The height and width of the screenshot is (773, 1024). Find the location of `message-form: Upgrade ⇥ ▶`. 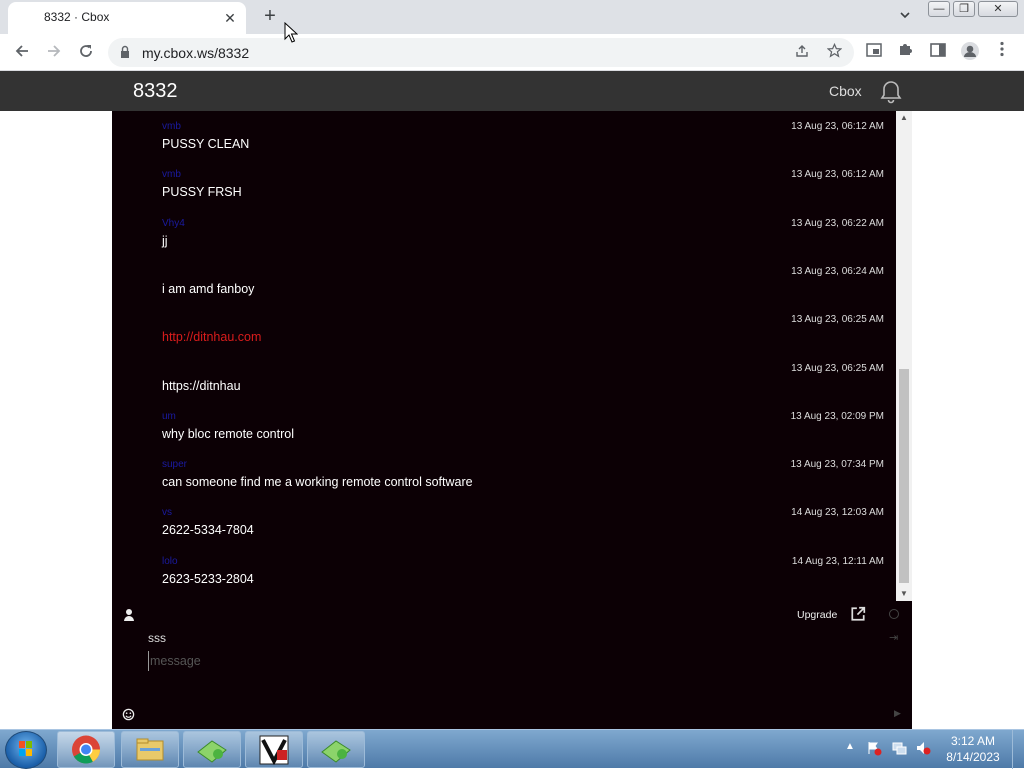

message-form: Upgrade ⇥ ▶ is located at coordinates (512, 665).